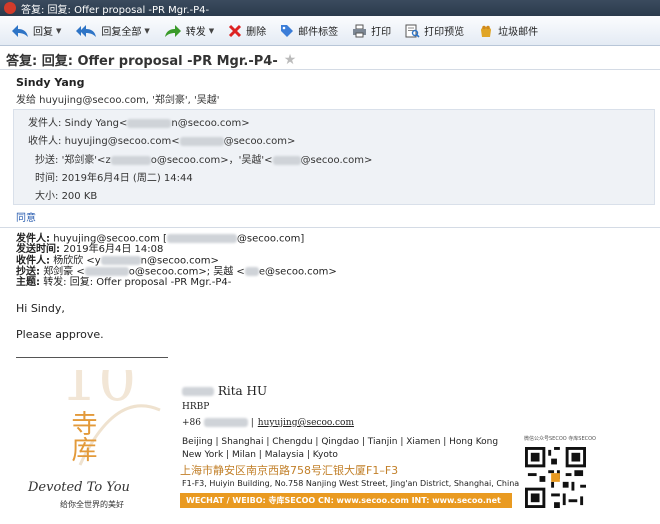 The image size is (660, 524). Describe the element at coordinates (86, 30) in the screenshot. I see `reply-all-icon` at that location.